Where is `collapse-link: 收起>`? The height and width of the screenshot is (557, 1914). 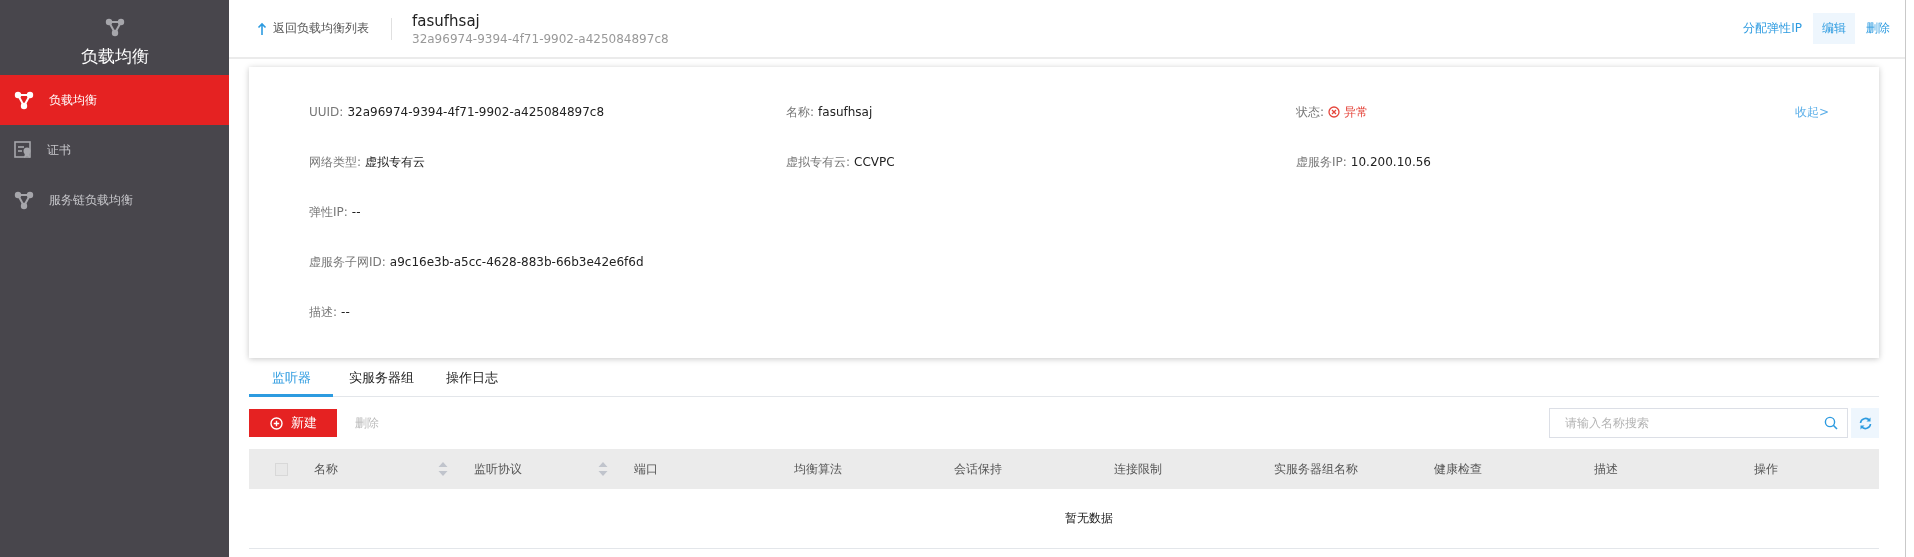
collapse-link: 收起> is located at coordinates (1811, 112).